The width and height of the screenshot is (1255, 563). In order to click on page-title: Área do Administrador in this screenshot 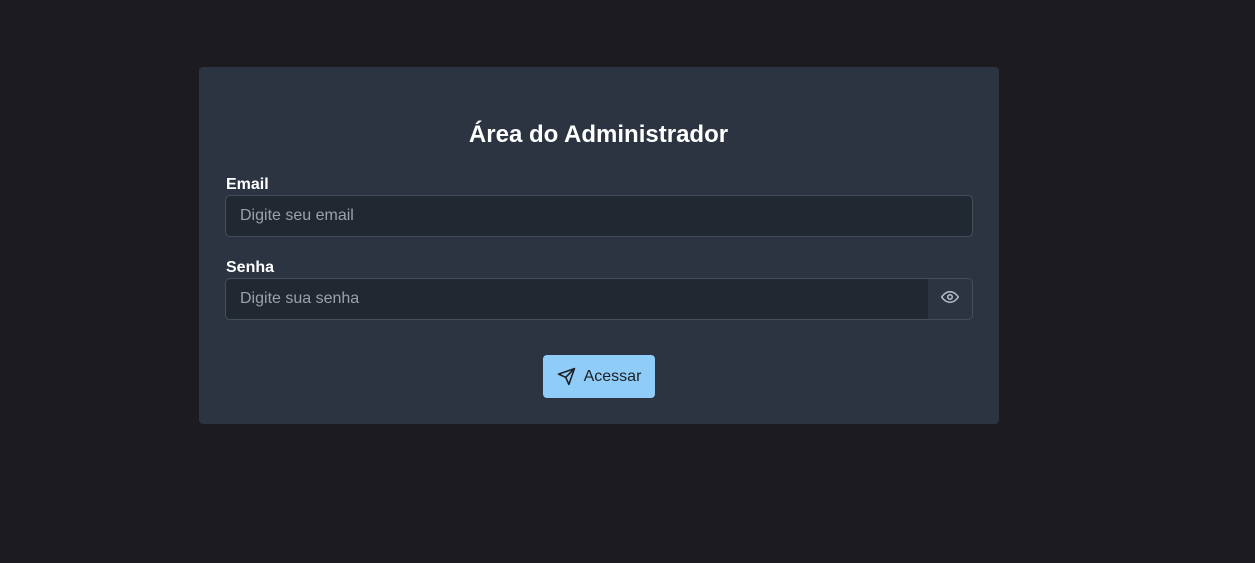, I will do `click(598, 134)`.